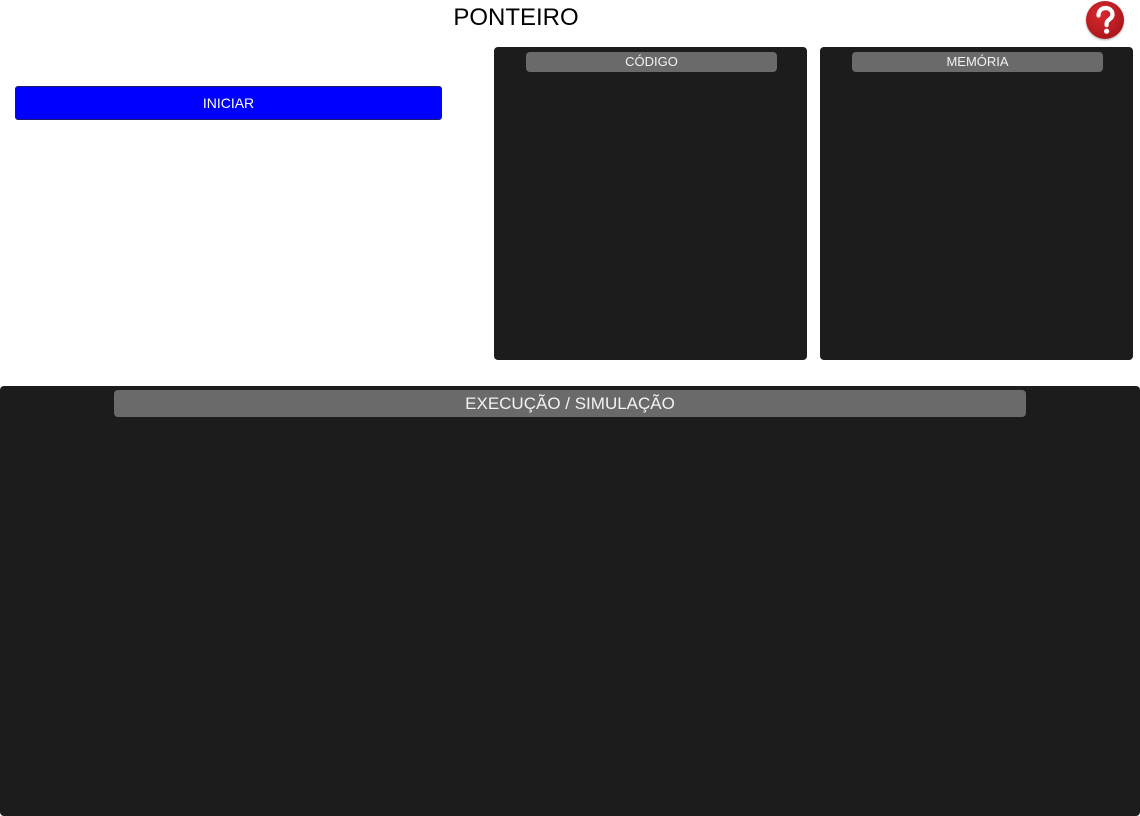 This screenshot has width=1140, height=816. I want to click on code-panel-header: CÓDIGO, so click(651, 62).